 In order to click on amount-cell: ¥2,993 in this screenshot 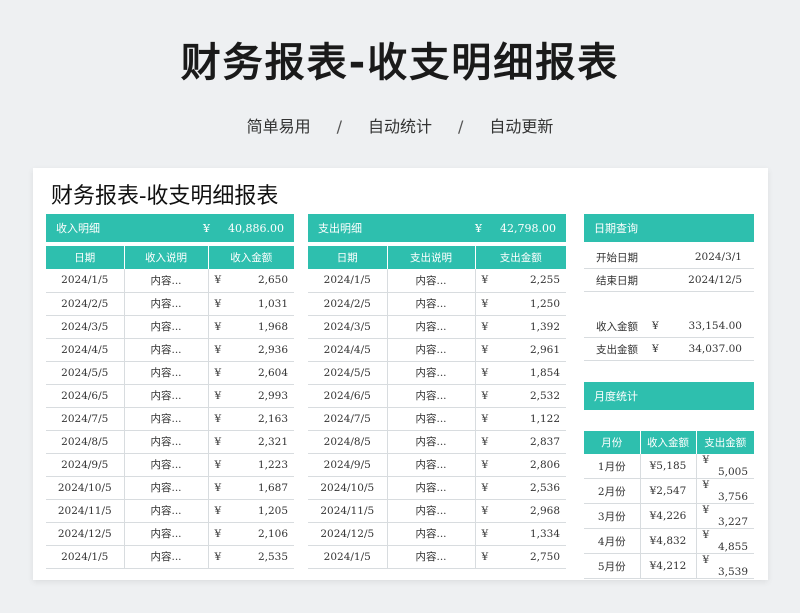, I will do `click(251, 396)`.